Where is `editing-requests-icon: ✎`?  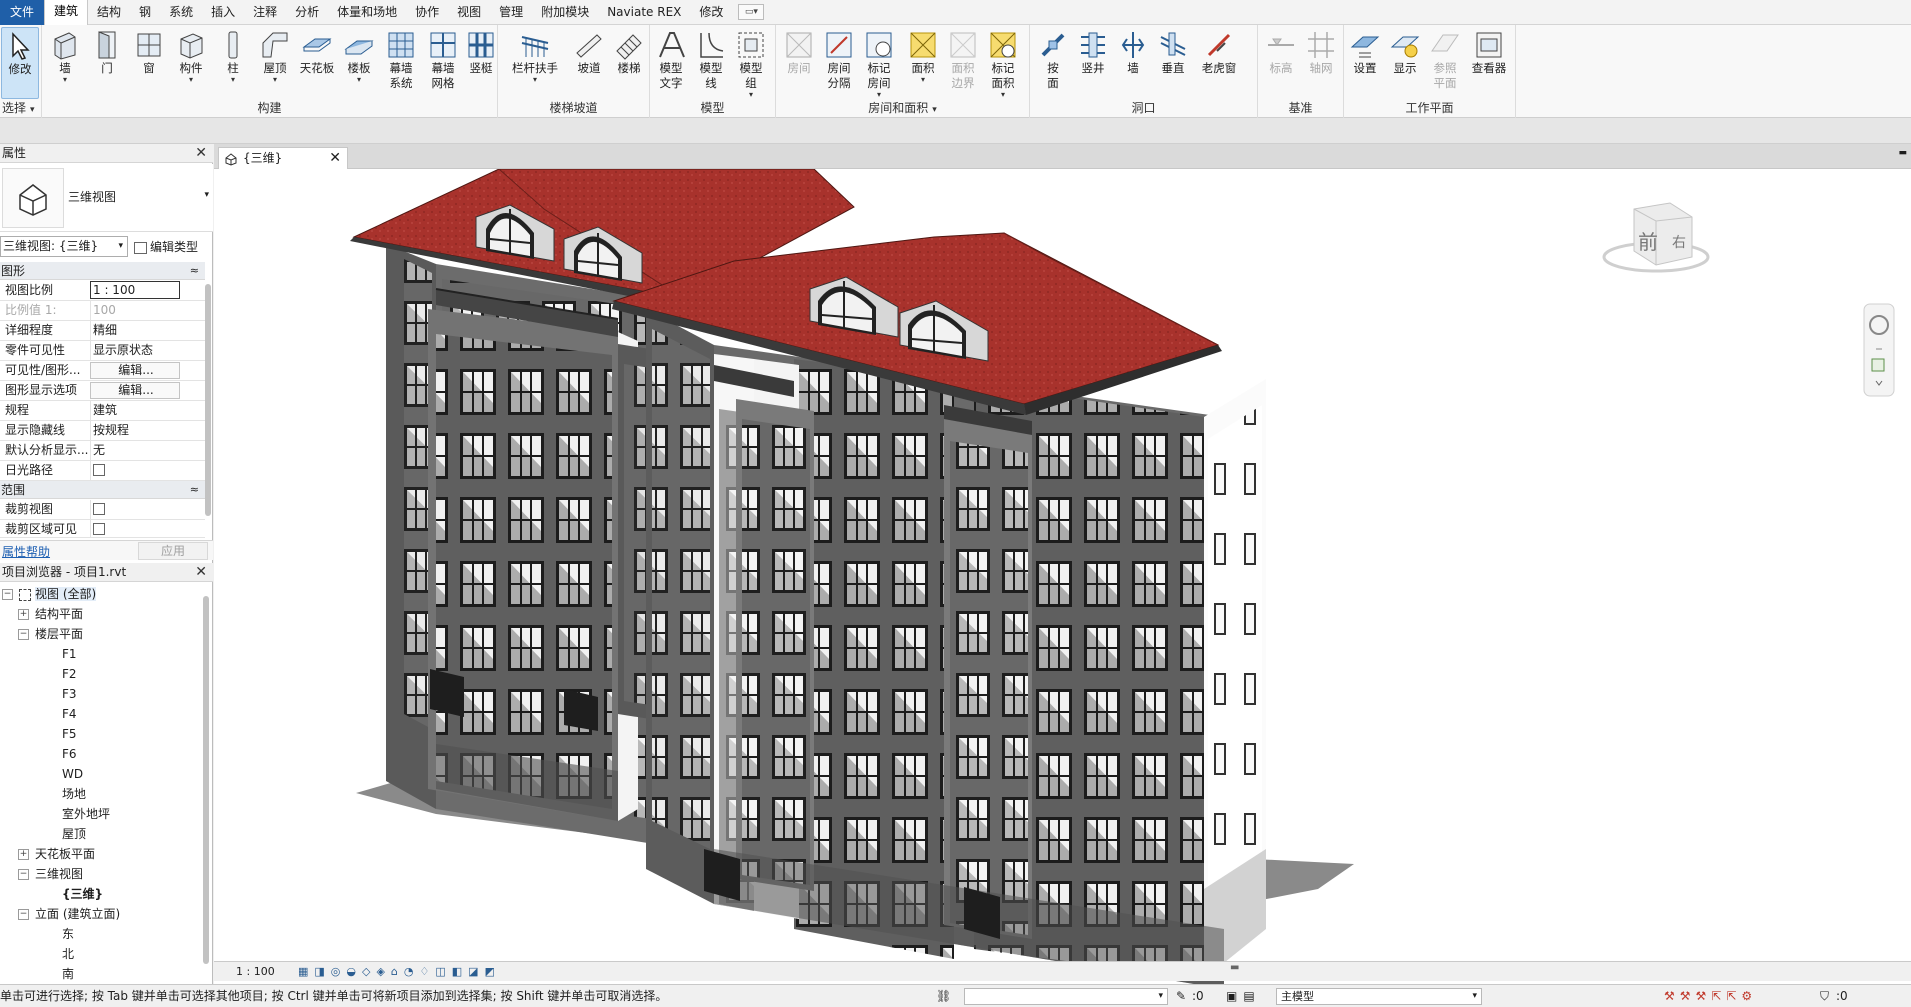 editing-requests-icon: ✎ is located at coordinates (1181, 996).